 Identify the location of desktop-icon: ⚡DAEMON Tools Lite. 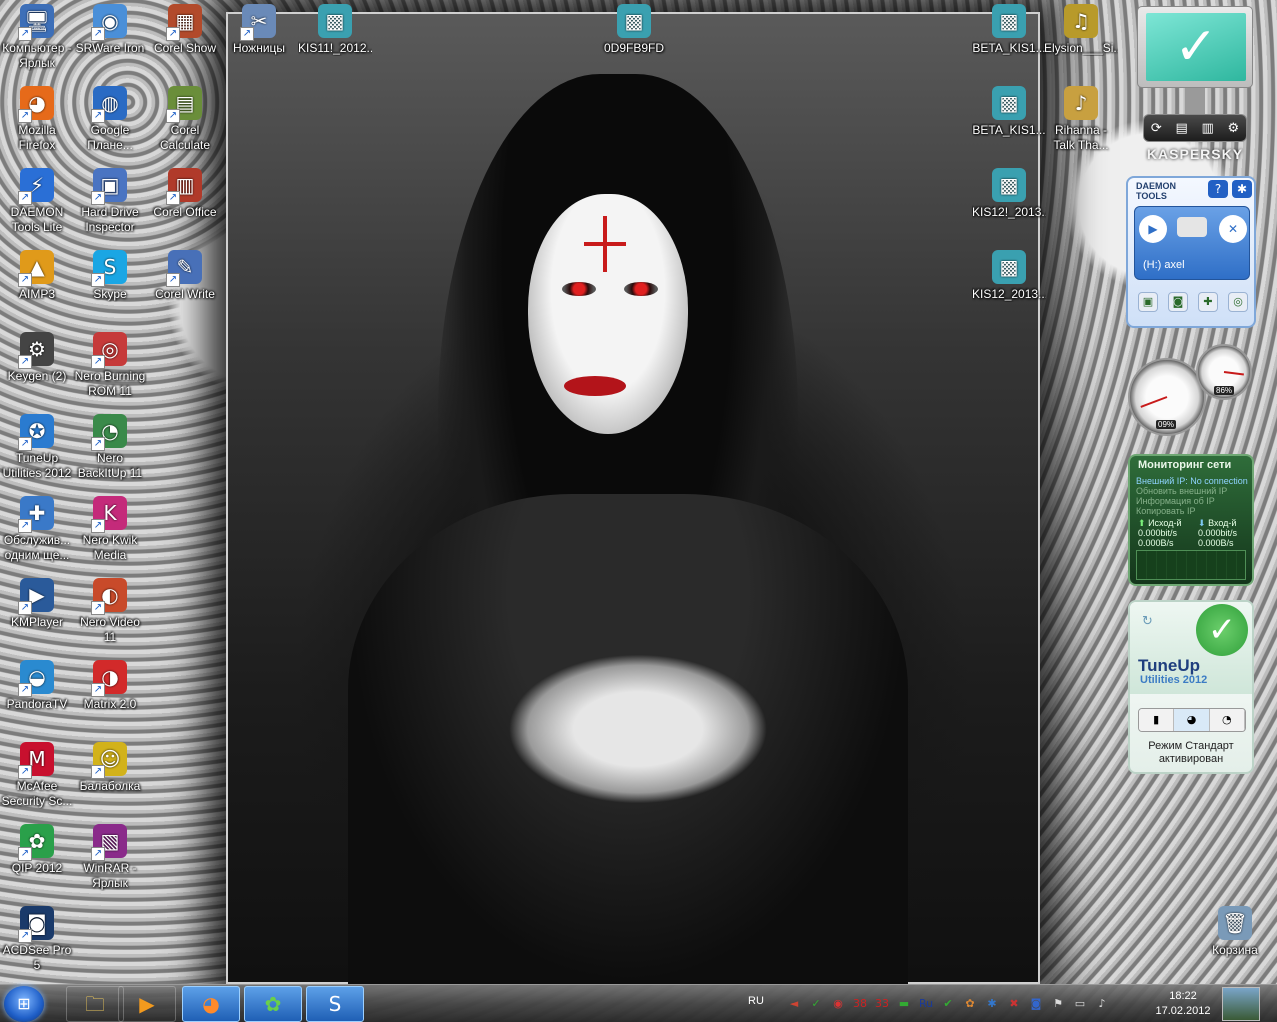
(37, 201).